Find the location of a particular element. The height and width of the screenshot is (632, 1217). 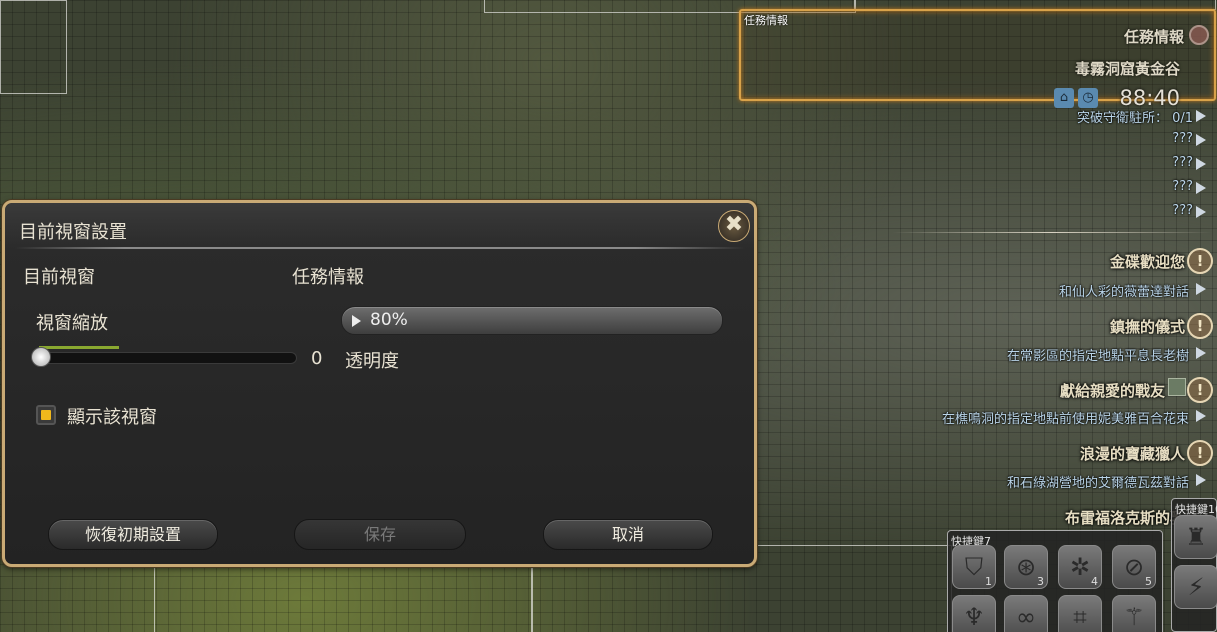

hotbar-slot: ⚚ is located at coordinates (1134, 613).